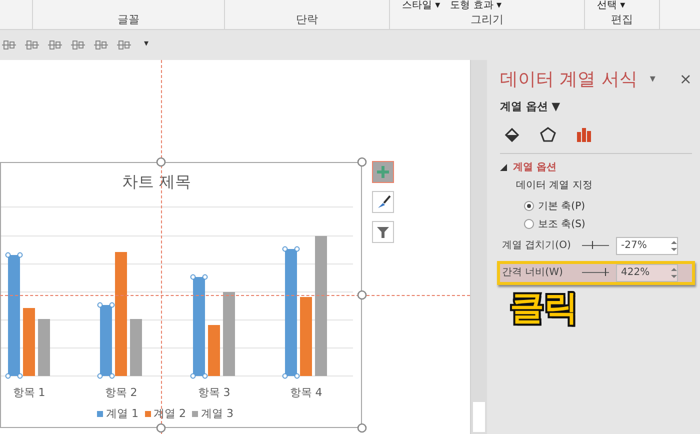  Describe the element at coordinates (537, 246) in the screenshot. I see `spinner-label: 계열 겹치기(O)` at that location.